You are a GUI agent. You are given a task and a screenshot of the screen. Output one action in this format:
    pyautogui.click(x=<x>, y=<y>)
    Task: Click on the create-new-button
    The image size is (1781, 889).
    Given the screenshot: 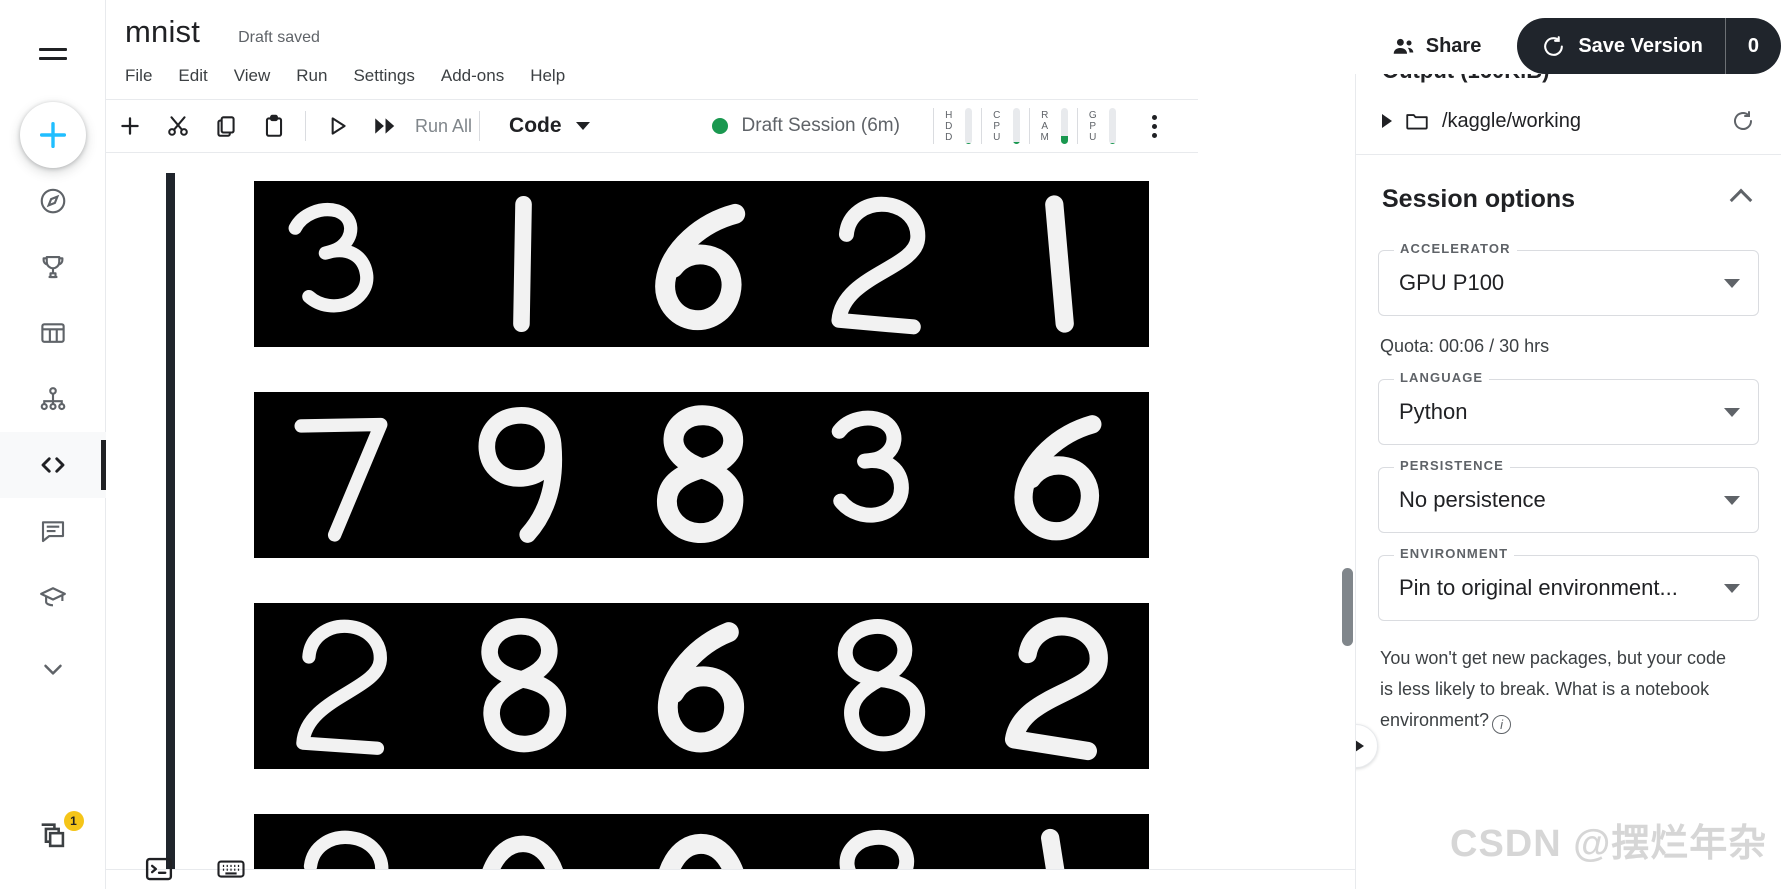 What is the action you would take?
    pyautogui.click(x=52, y=135)
    